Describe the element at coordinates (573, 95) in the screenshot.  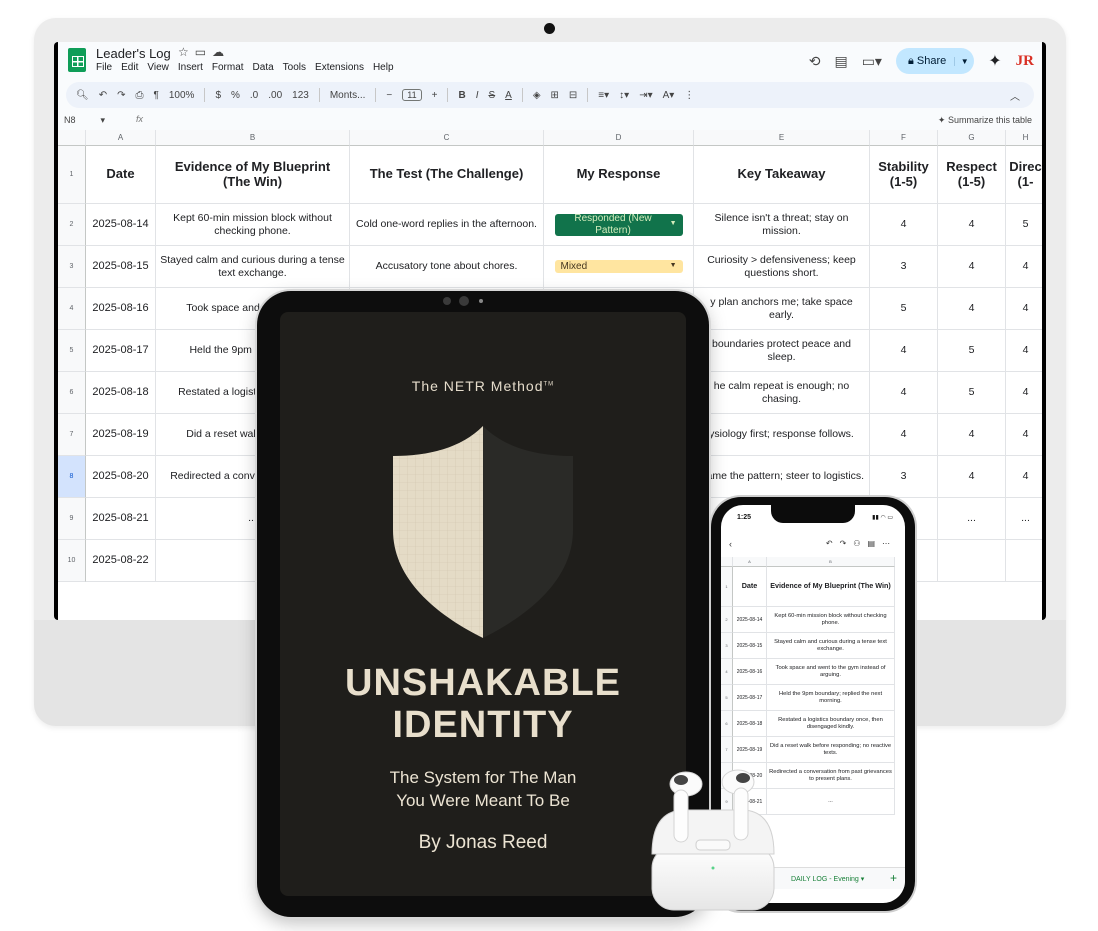
I see `merge-cells-icon: ⊟` at that location.